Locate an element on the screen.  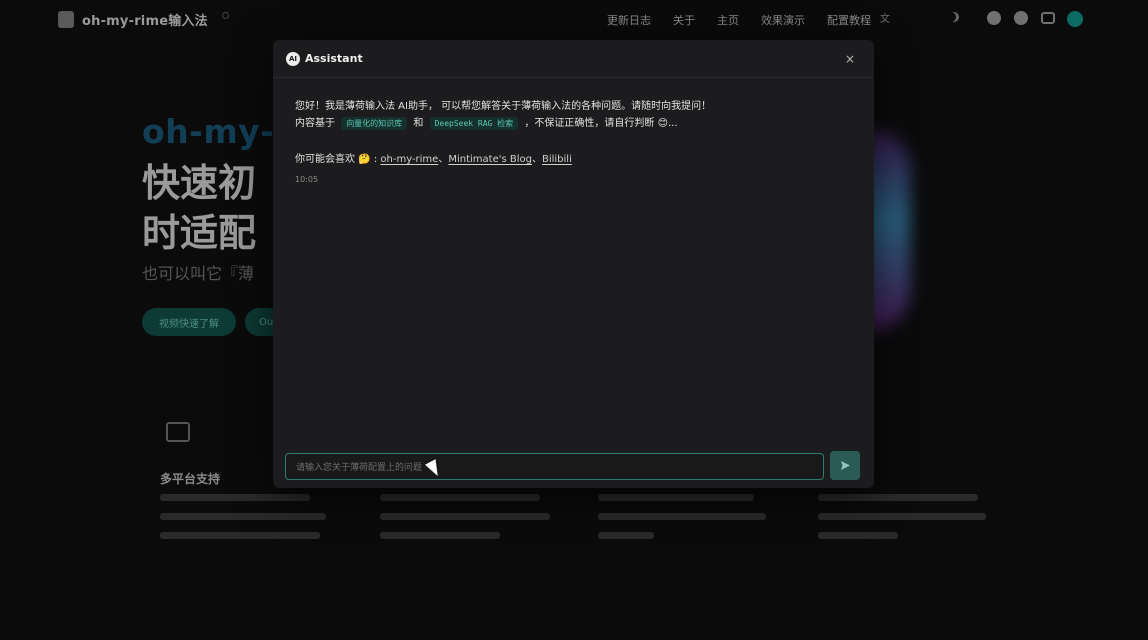
brand: oh-my-rime输入法 is located at coordinates (133, 19).